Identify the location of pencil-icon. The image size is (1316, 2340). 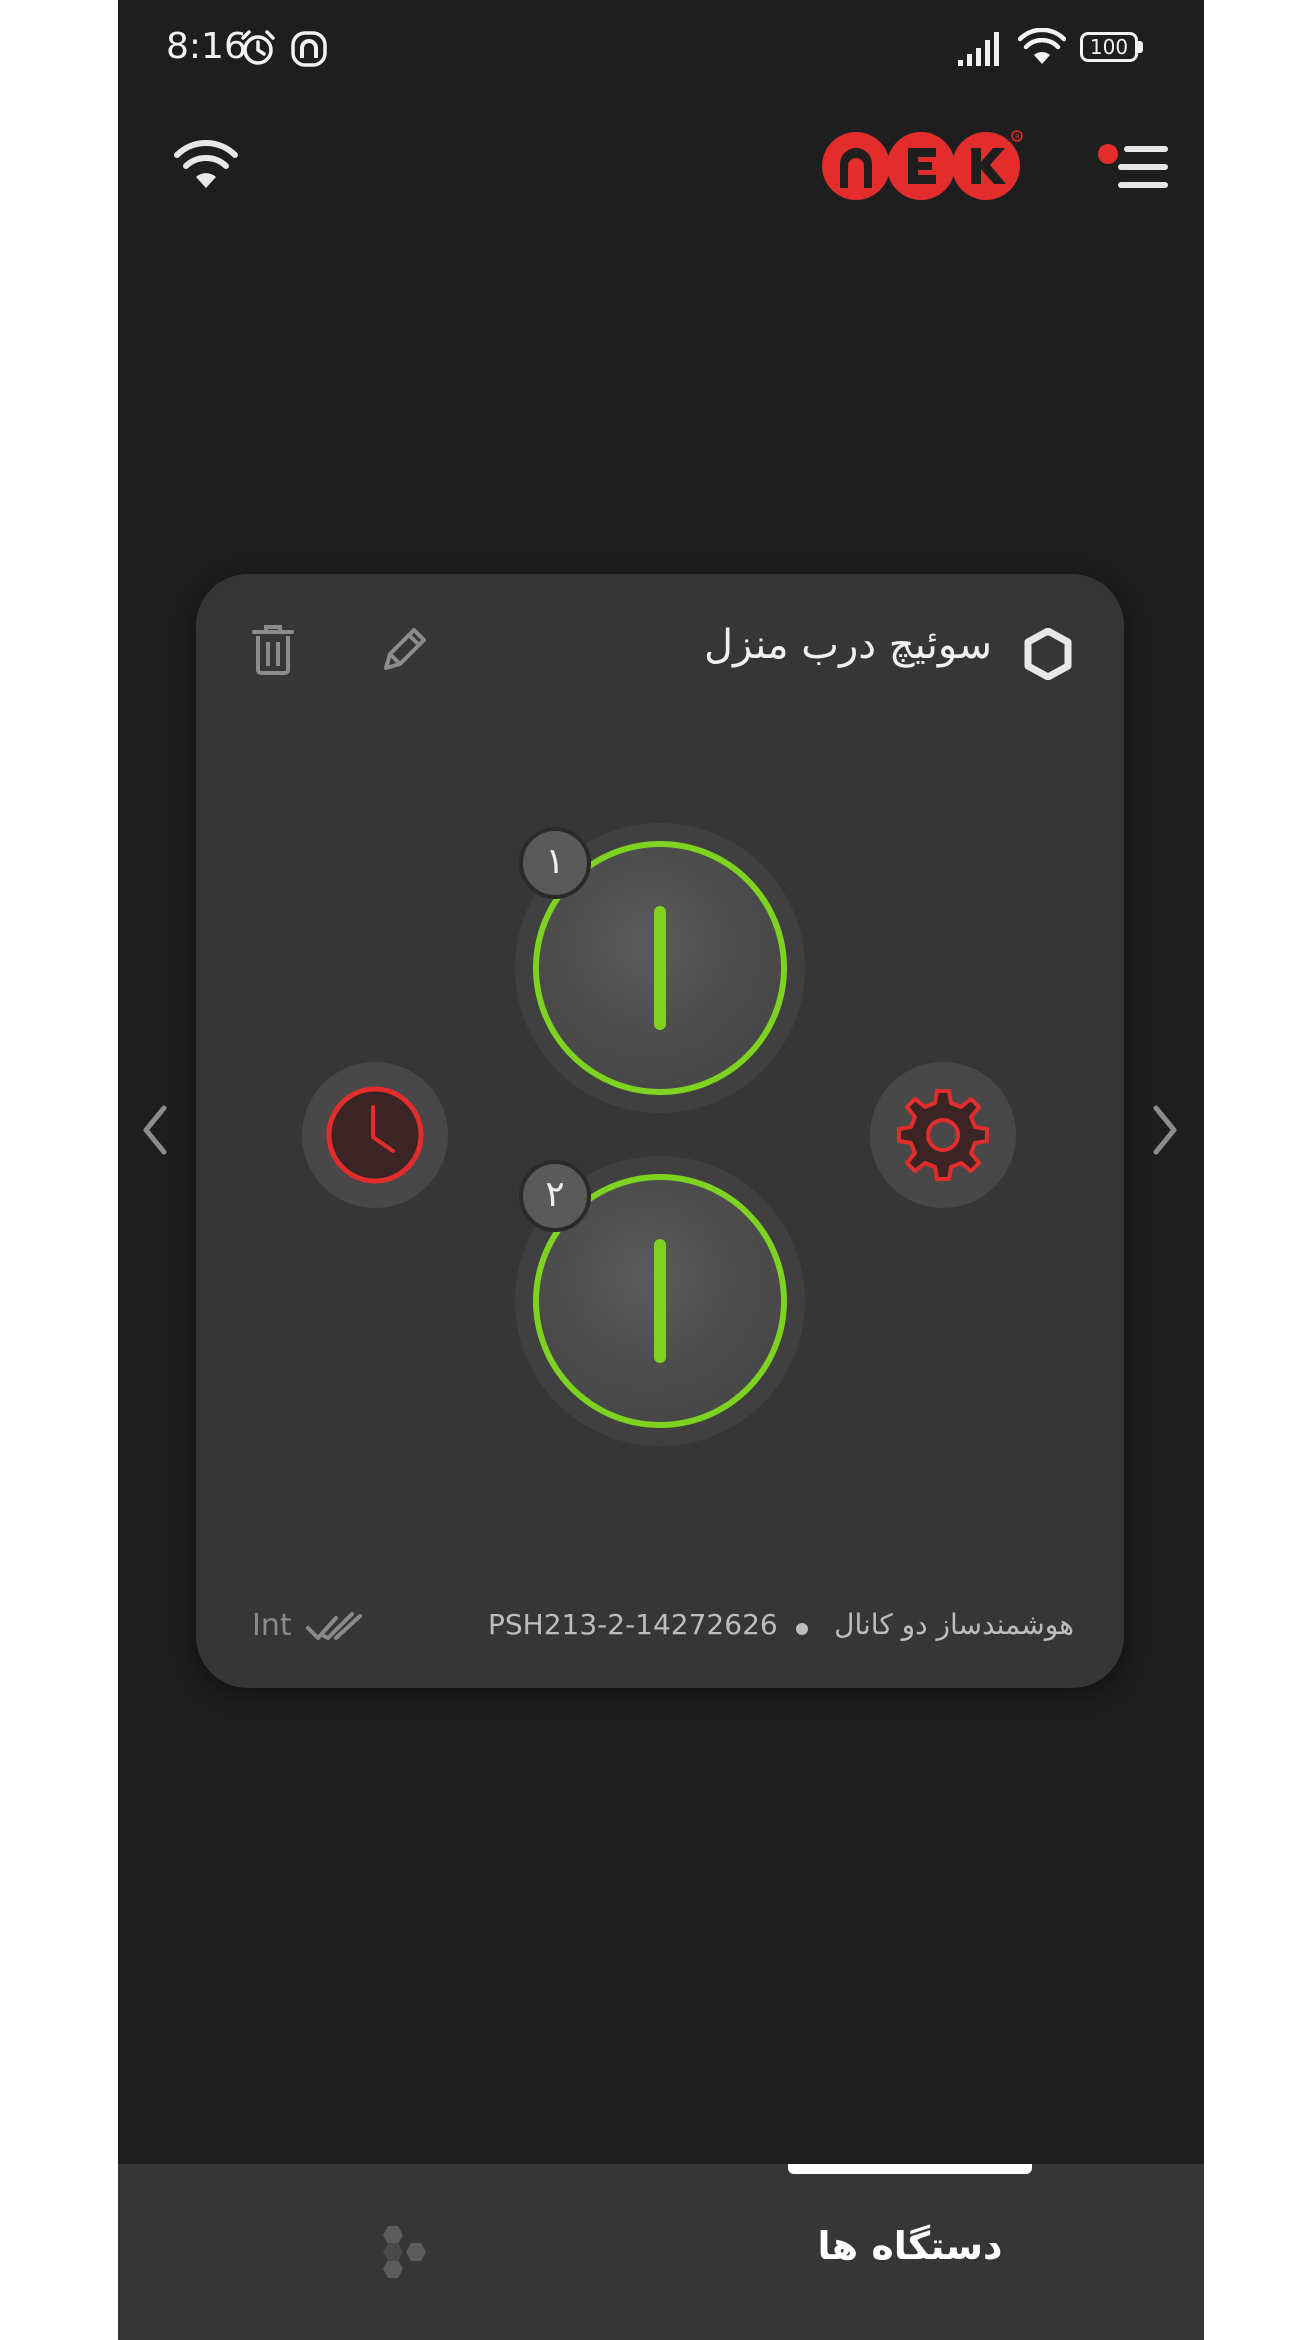
(404, 650).